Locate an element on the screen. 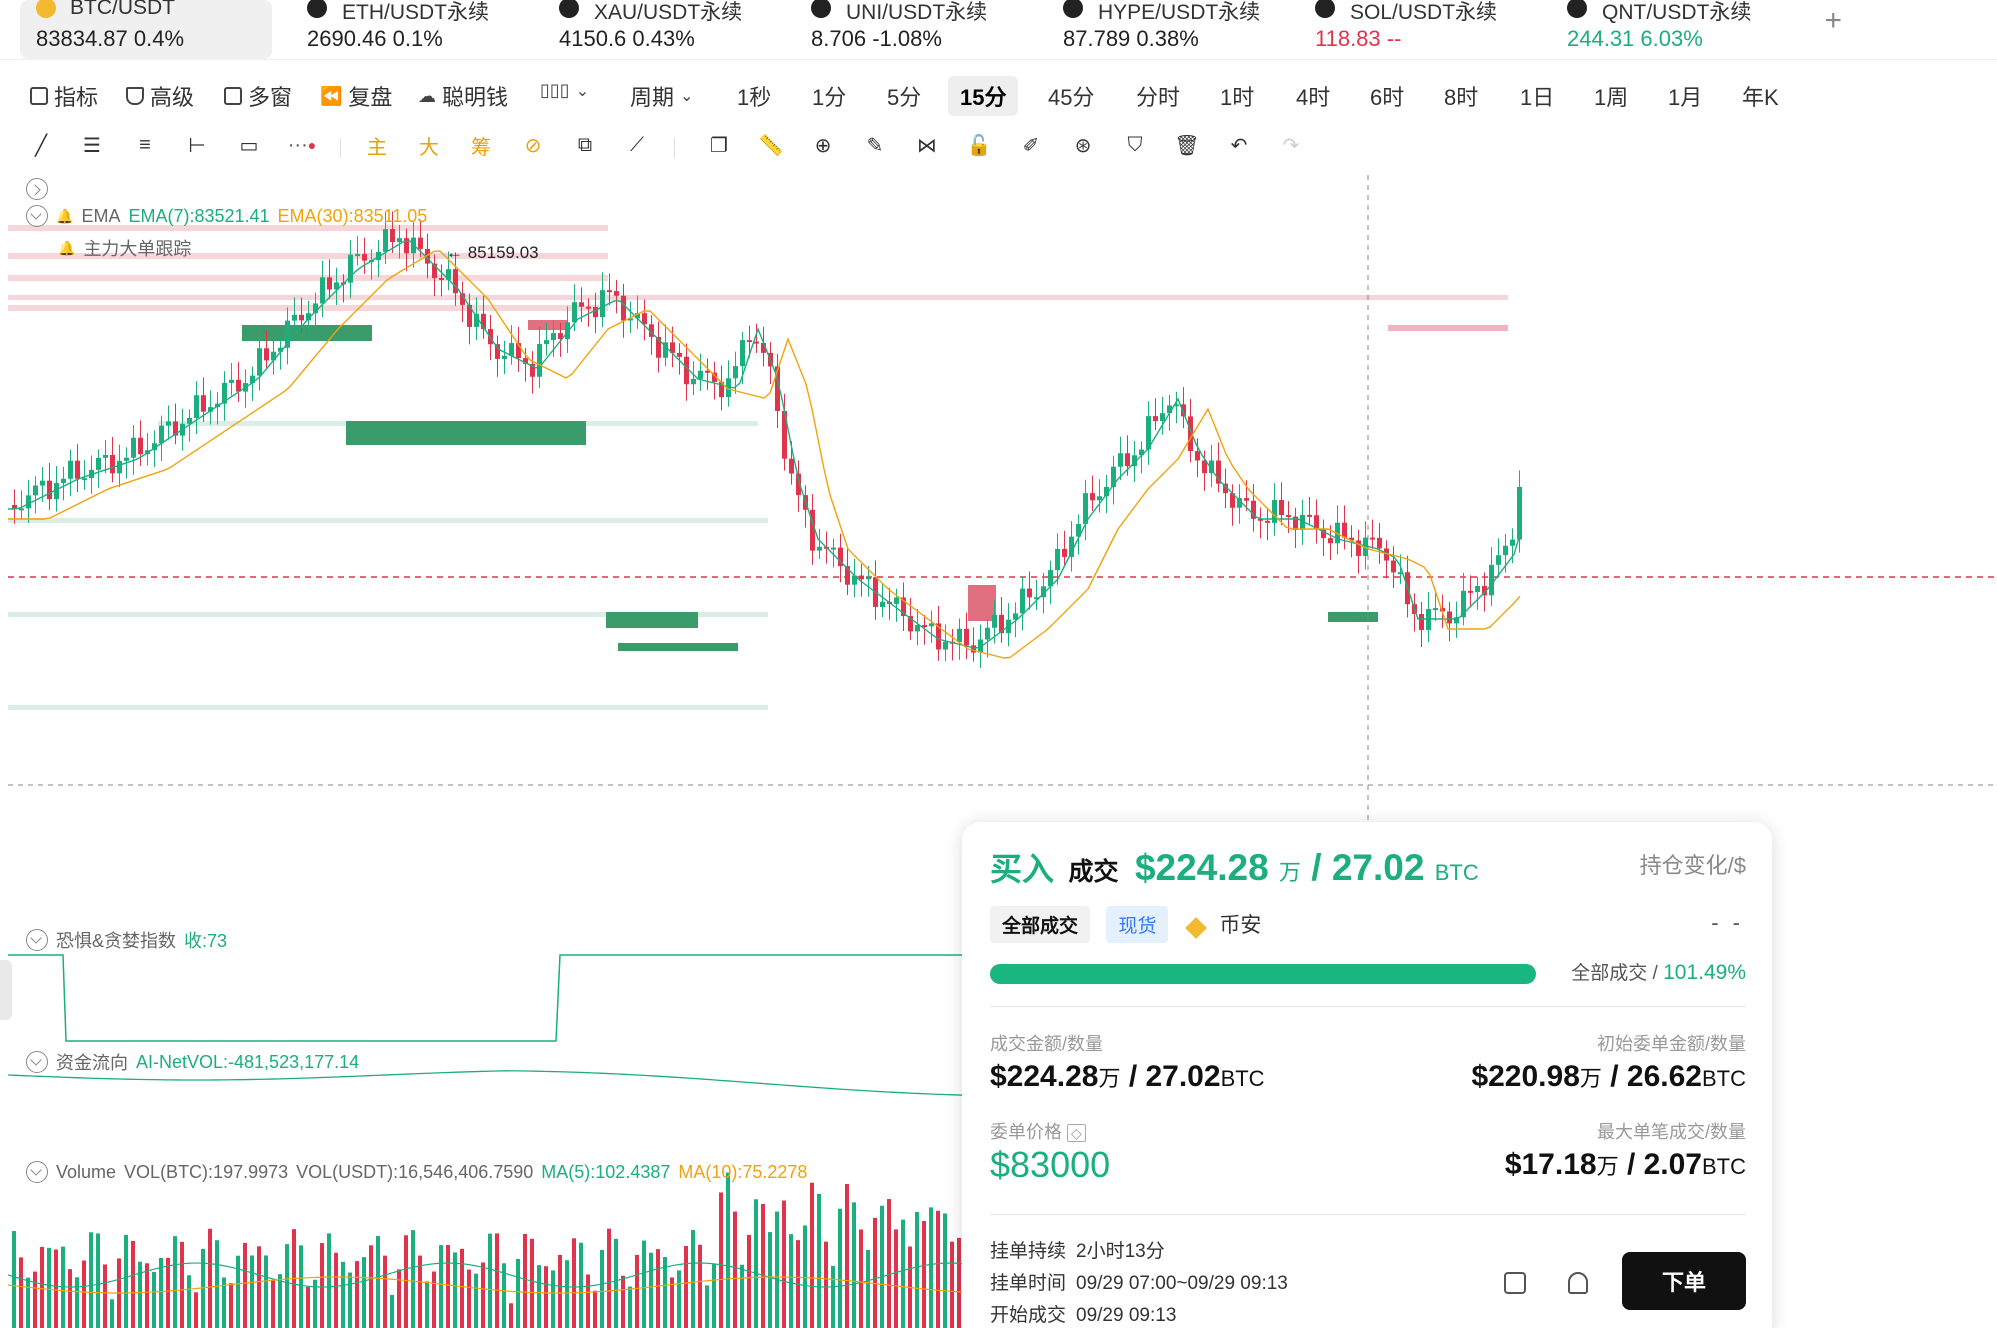  zoom-icon: ⊕ is located at coordinates (823, 145).